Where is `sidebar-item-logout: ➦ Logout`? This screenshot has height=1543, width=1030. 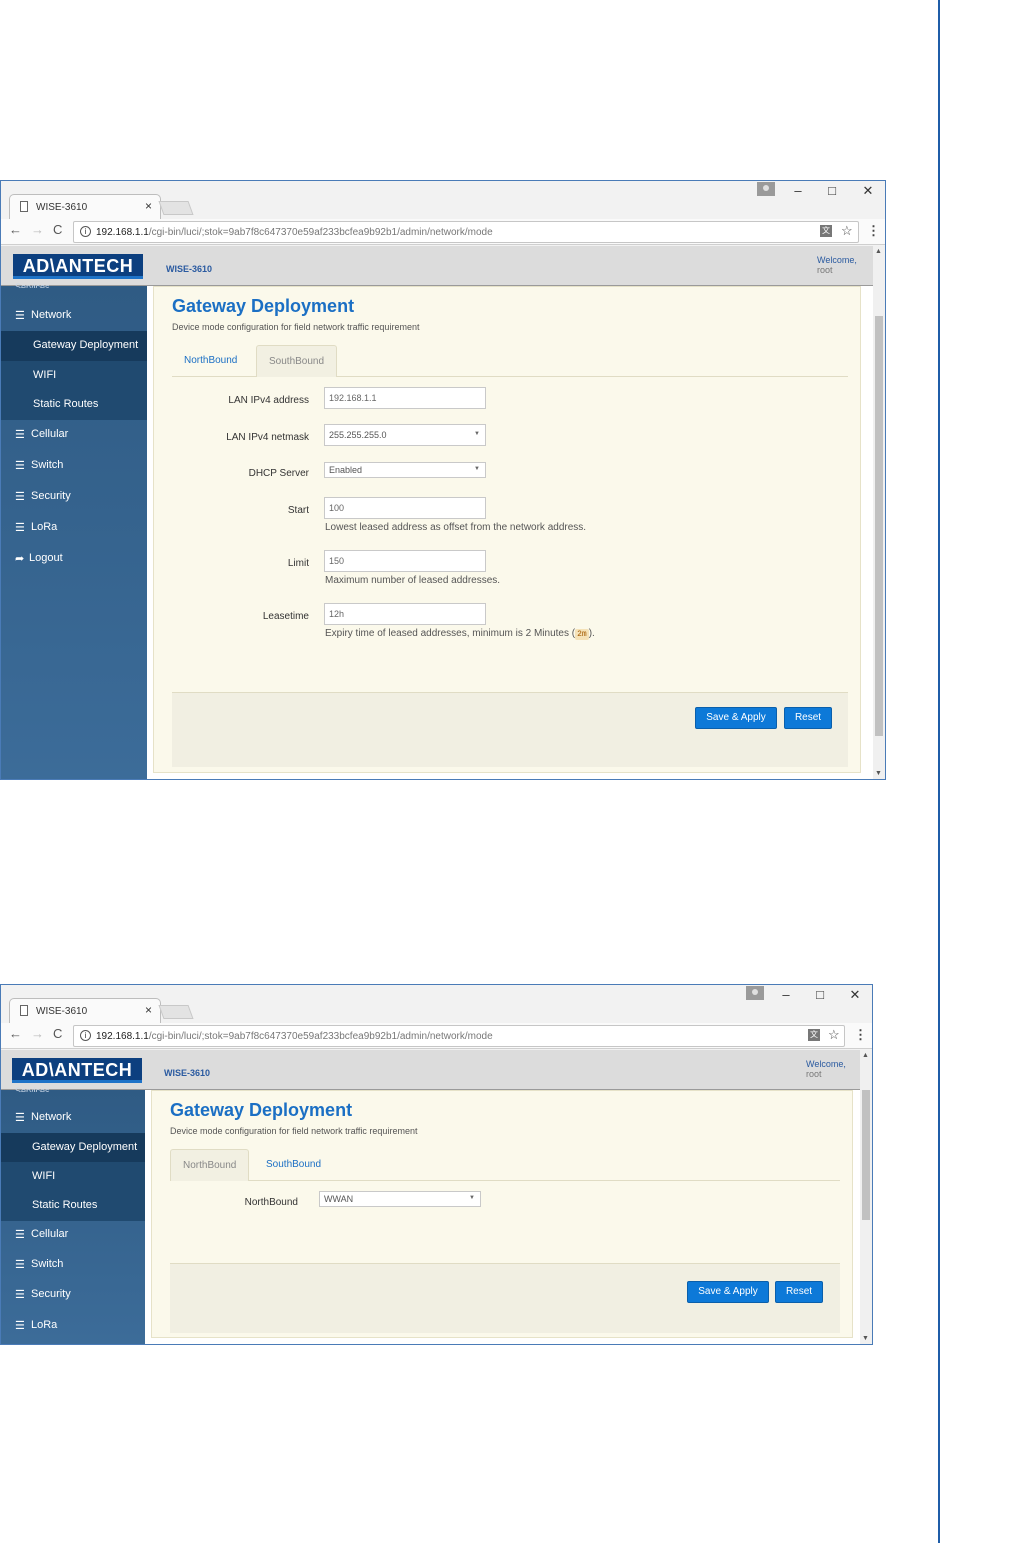 sidebar-item-logout: ➦ Logout is located at coordinates (74, 559).